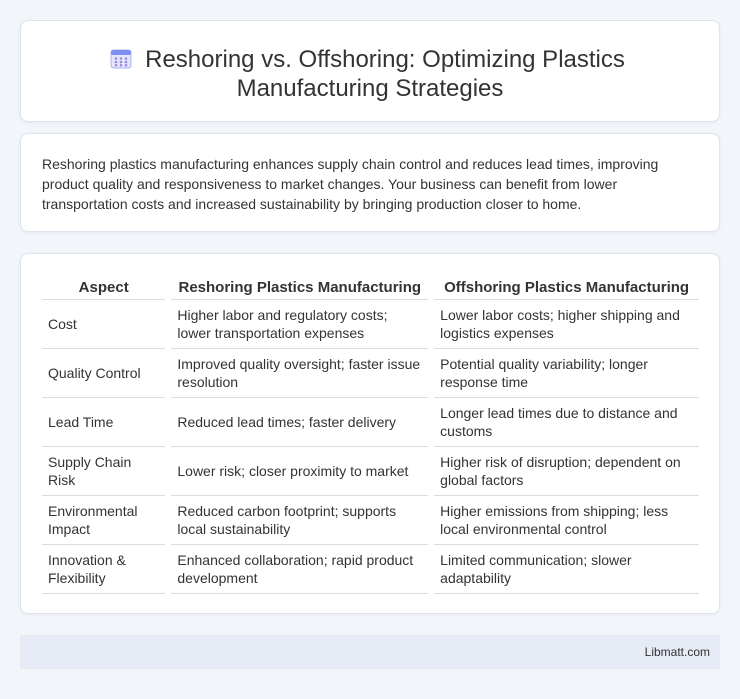 This screenshot has height=699, width=740. What do you see at coordinates (677, 652) in the screenshot?
I see `footer-site-link: Libmatt.com` at bounding box center [677, 652].